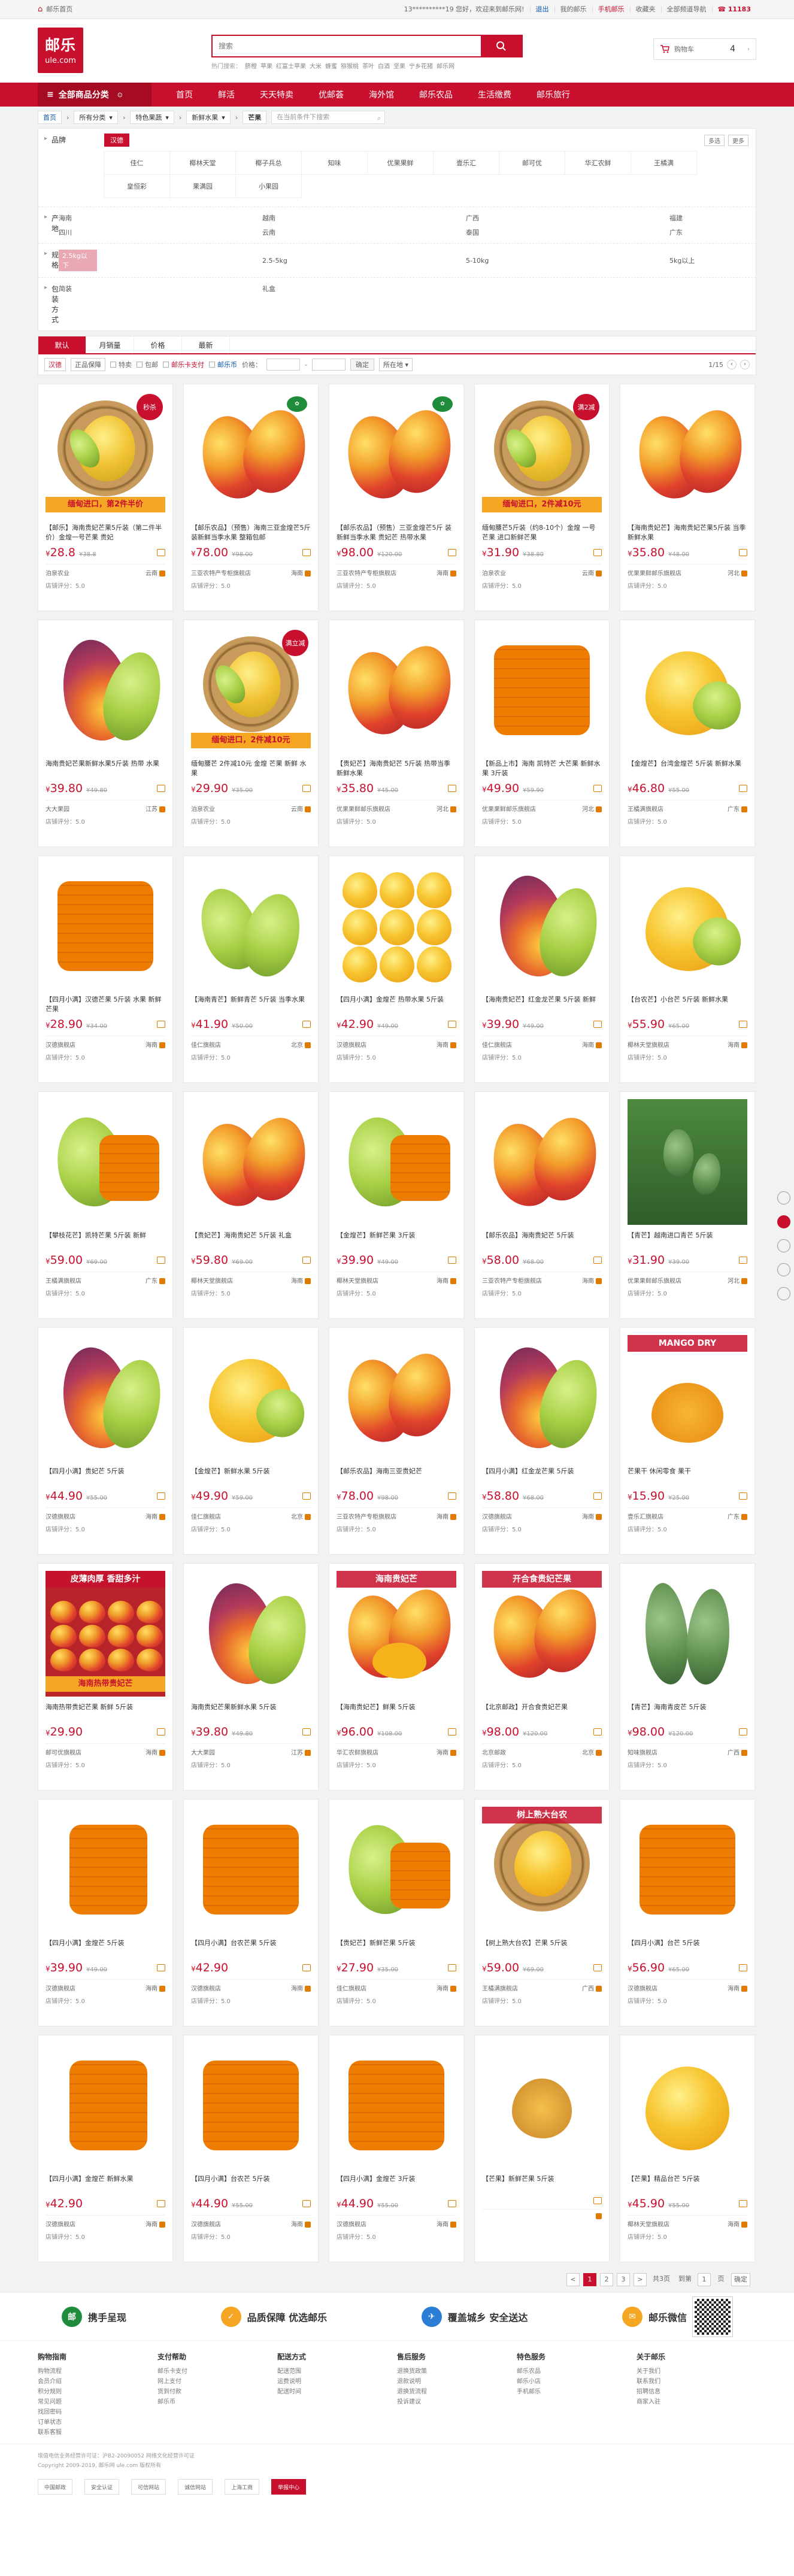  What do you see at coordinates (367, 1516) in the screenshot?
I see `shop-name: 三亚农特产专柜旗舰店` at bounding box center [367, 1516].